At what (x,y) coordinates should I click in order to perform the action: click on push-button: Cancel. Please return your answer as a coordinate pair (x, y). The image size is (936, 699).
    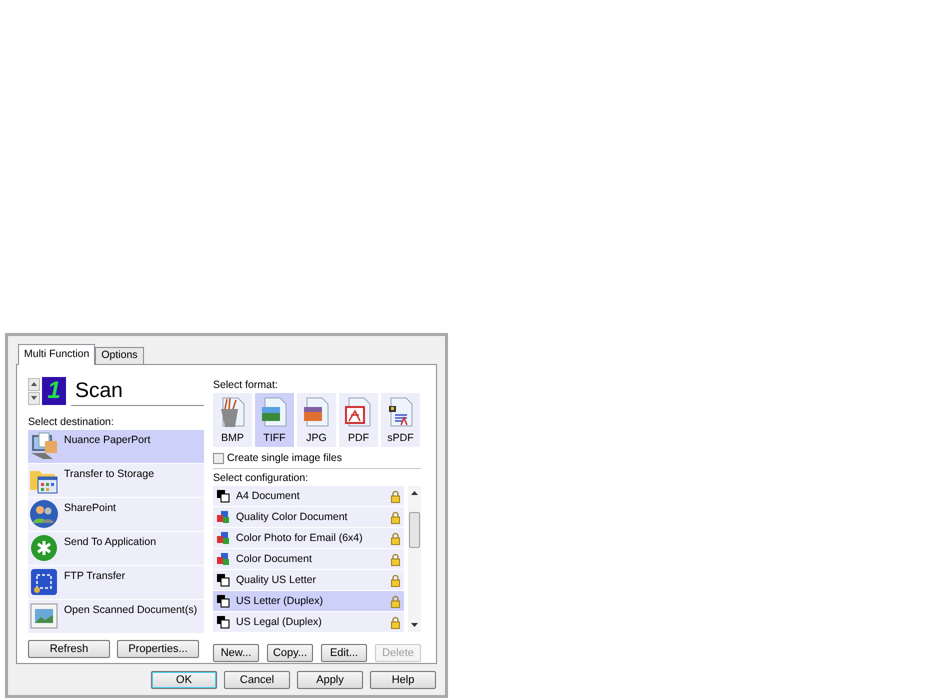
    Looking at the image, I should click on (257, 680).